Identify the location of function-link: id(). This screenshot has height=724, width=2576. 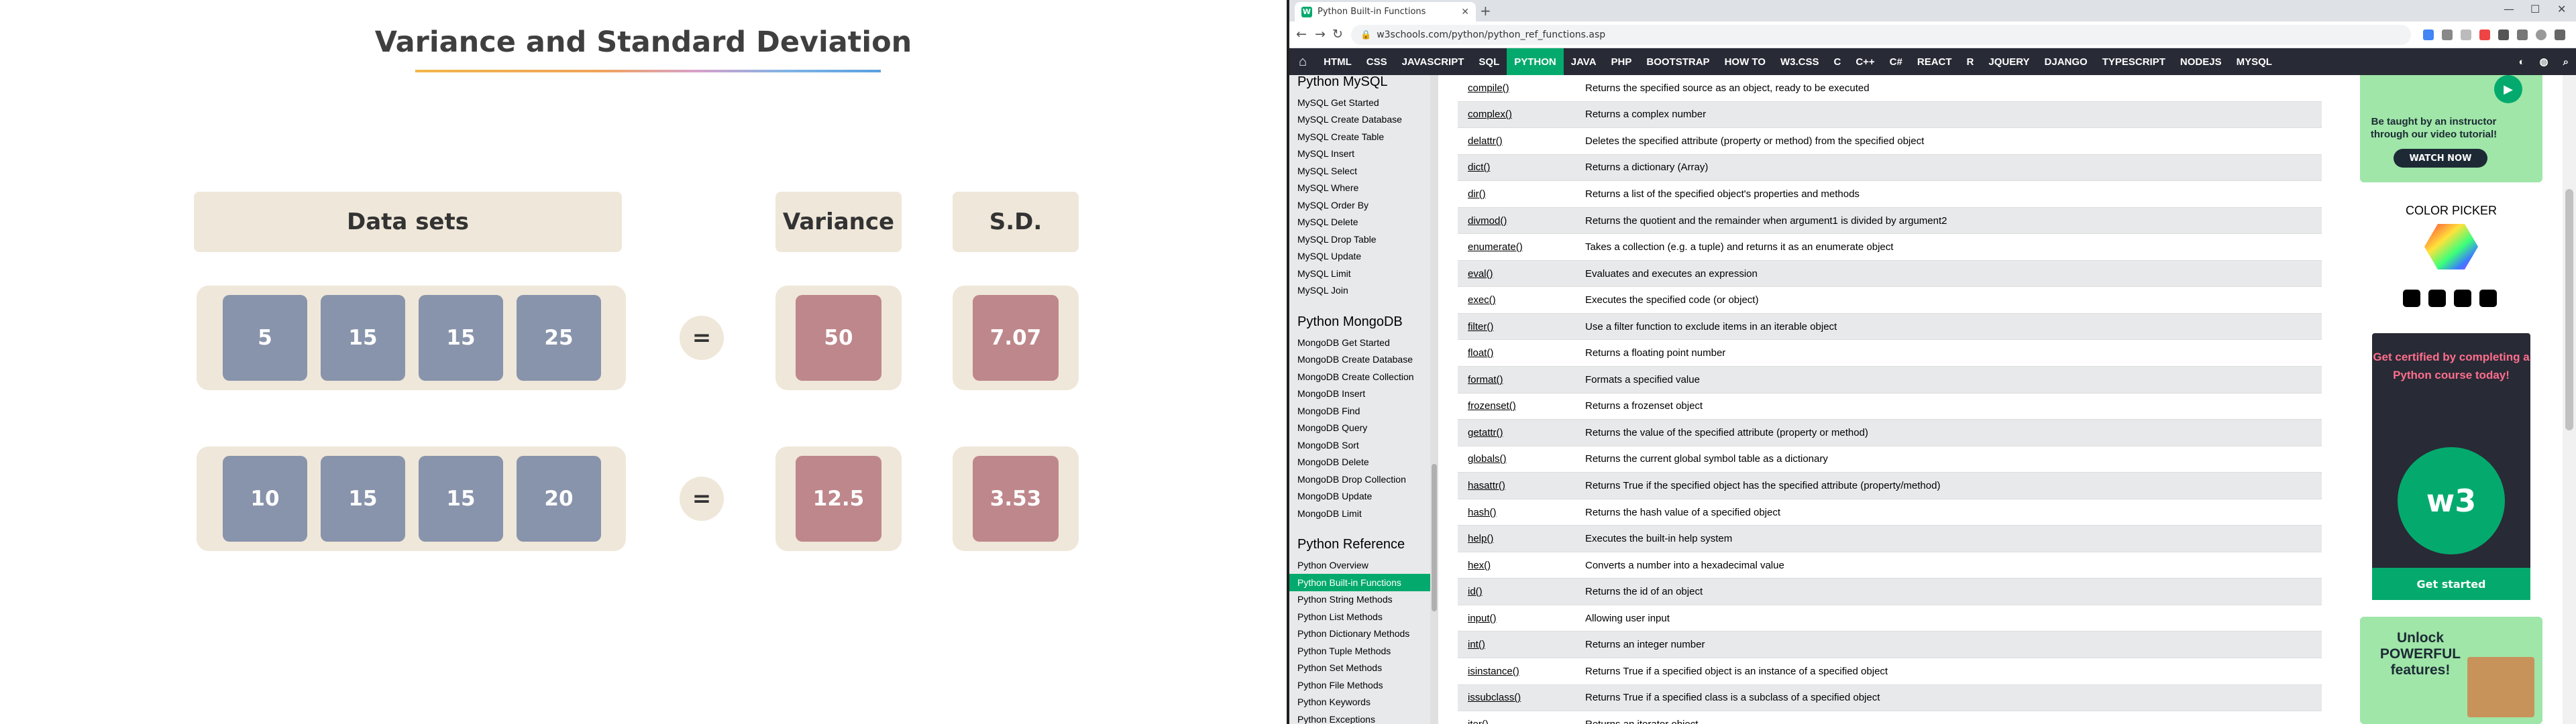
(1521, 591).